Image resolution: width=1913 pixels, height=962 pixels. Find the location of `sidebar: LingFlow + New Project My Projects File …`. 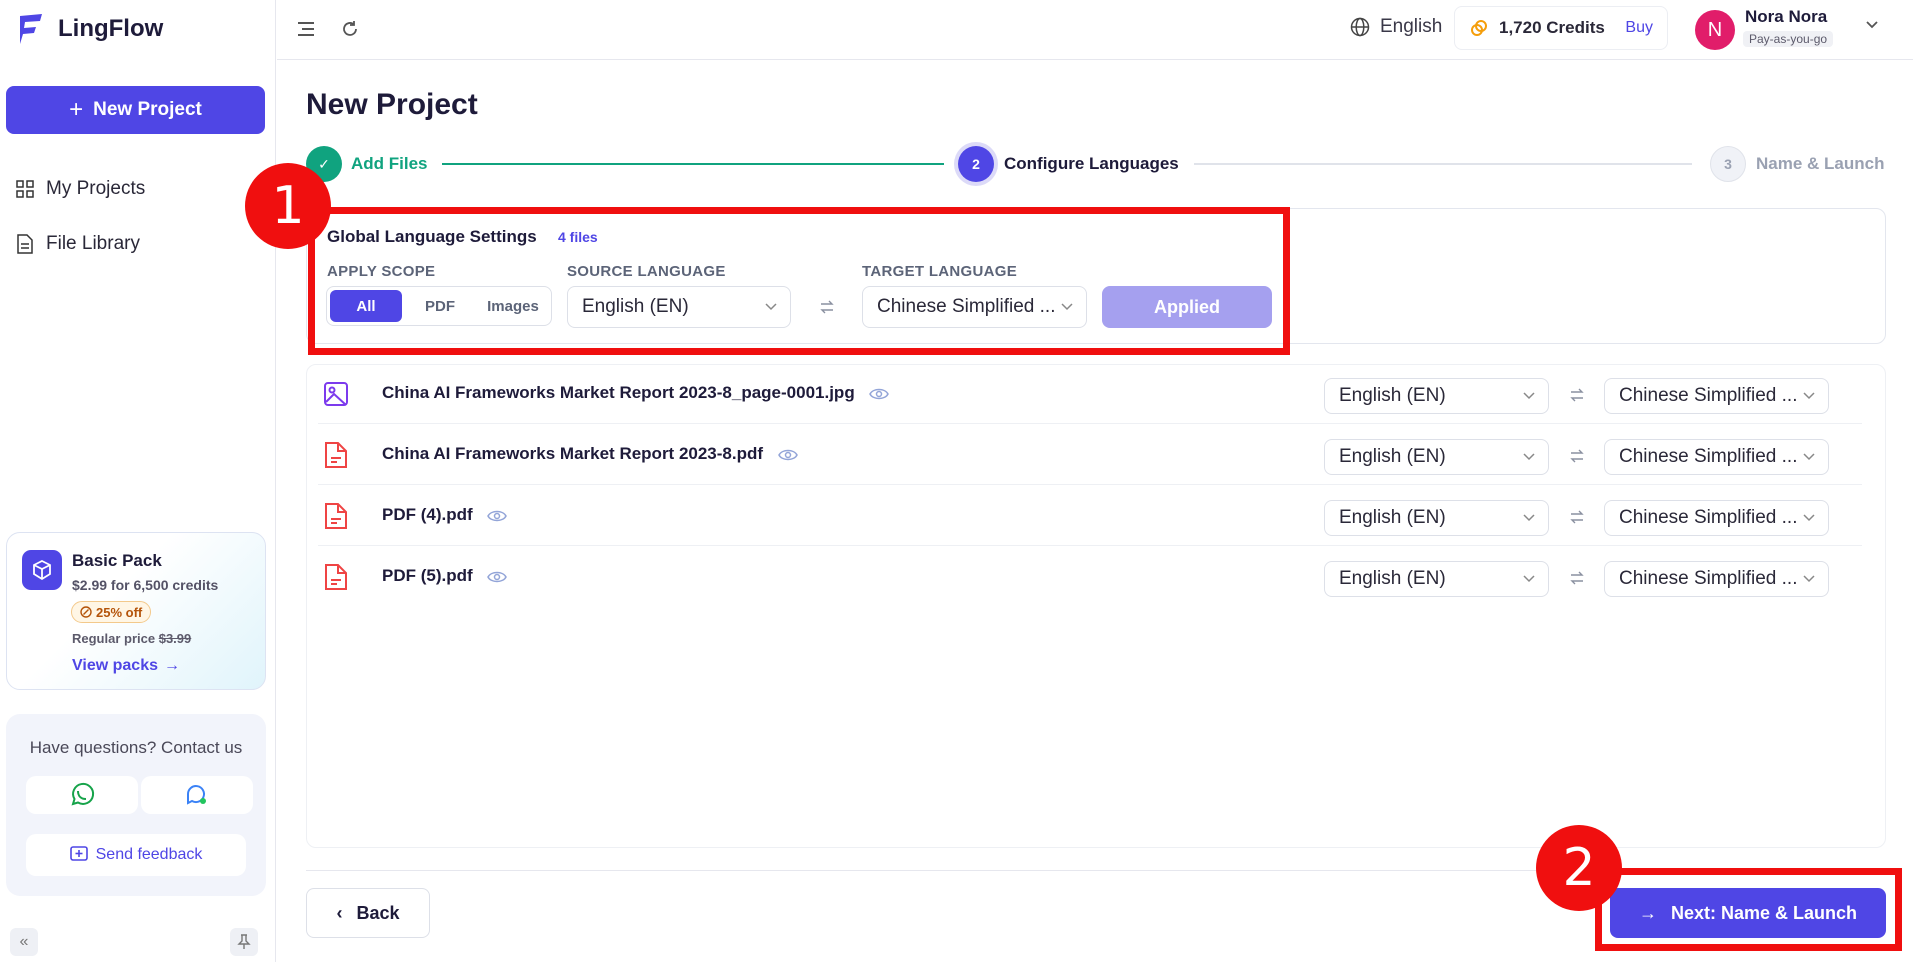

sidebar: LingFlow + New Project My Projects File … is located at coordinates (138, 481).